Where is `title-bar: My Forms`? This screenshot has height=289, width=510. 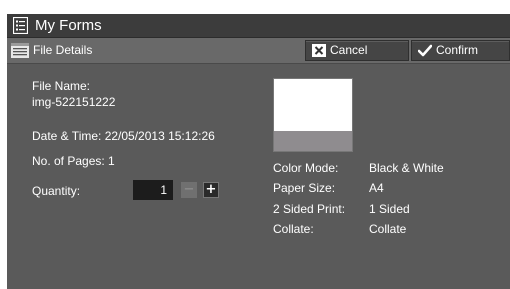 title-bar: My Forms is located at coordinates (258, 26).